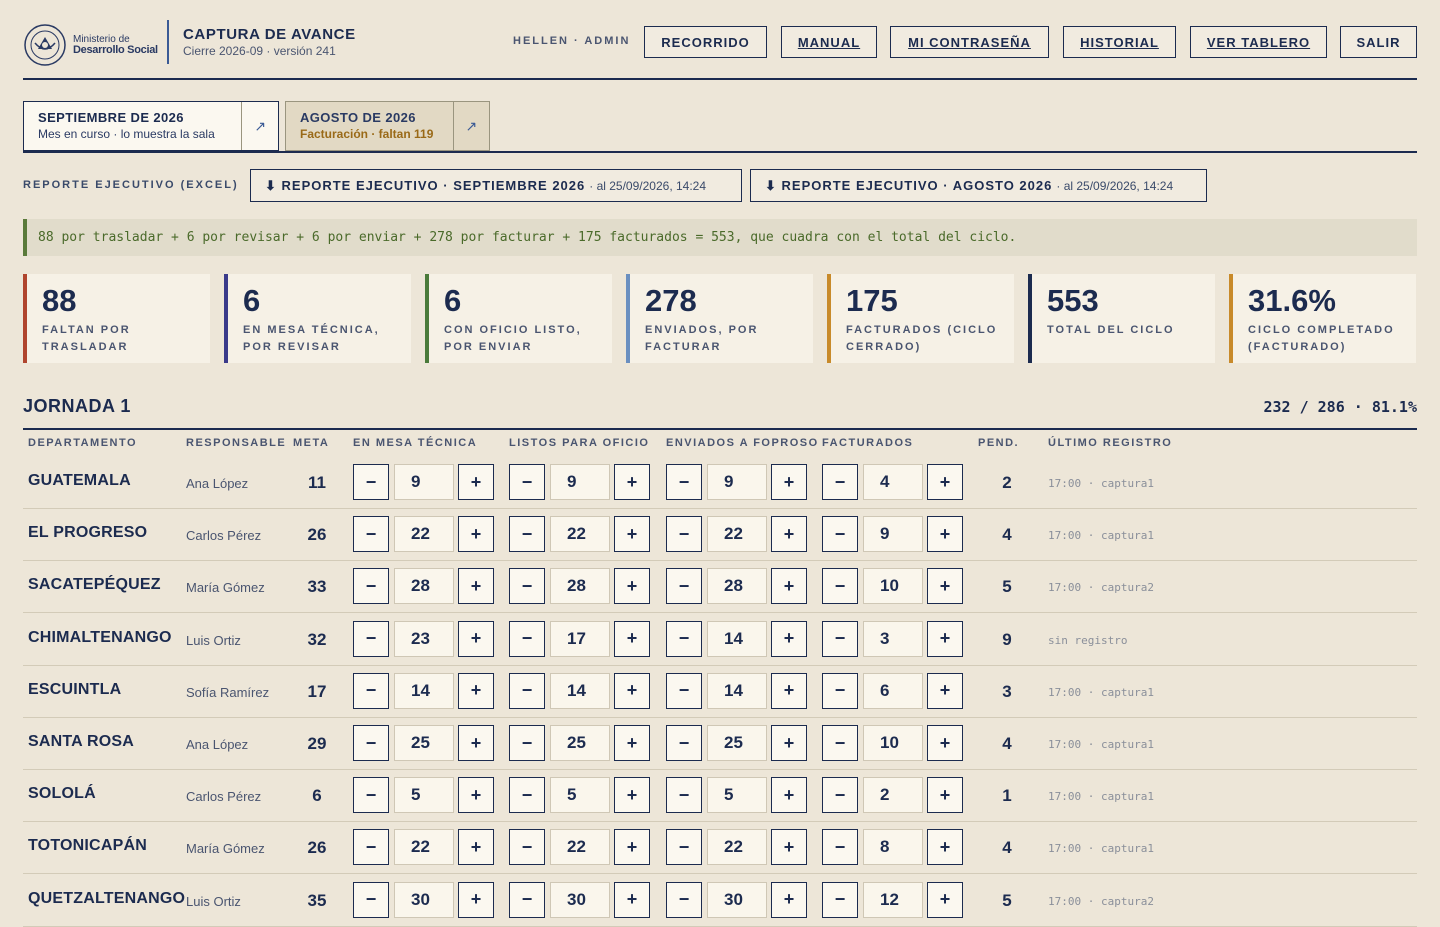  Describe the element at coordinates (424, 638) in the screenshot. I see `mesa-tecnica-value-input: 23` at that location.